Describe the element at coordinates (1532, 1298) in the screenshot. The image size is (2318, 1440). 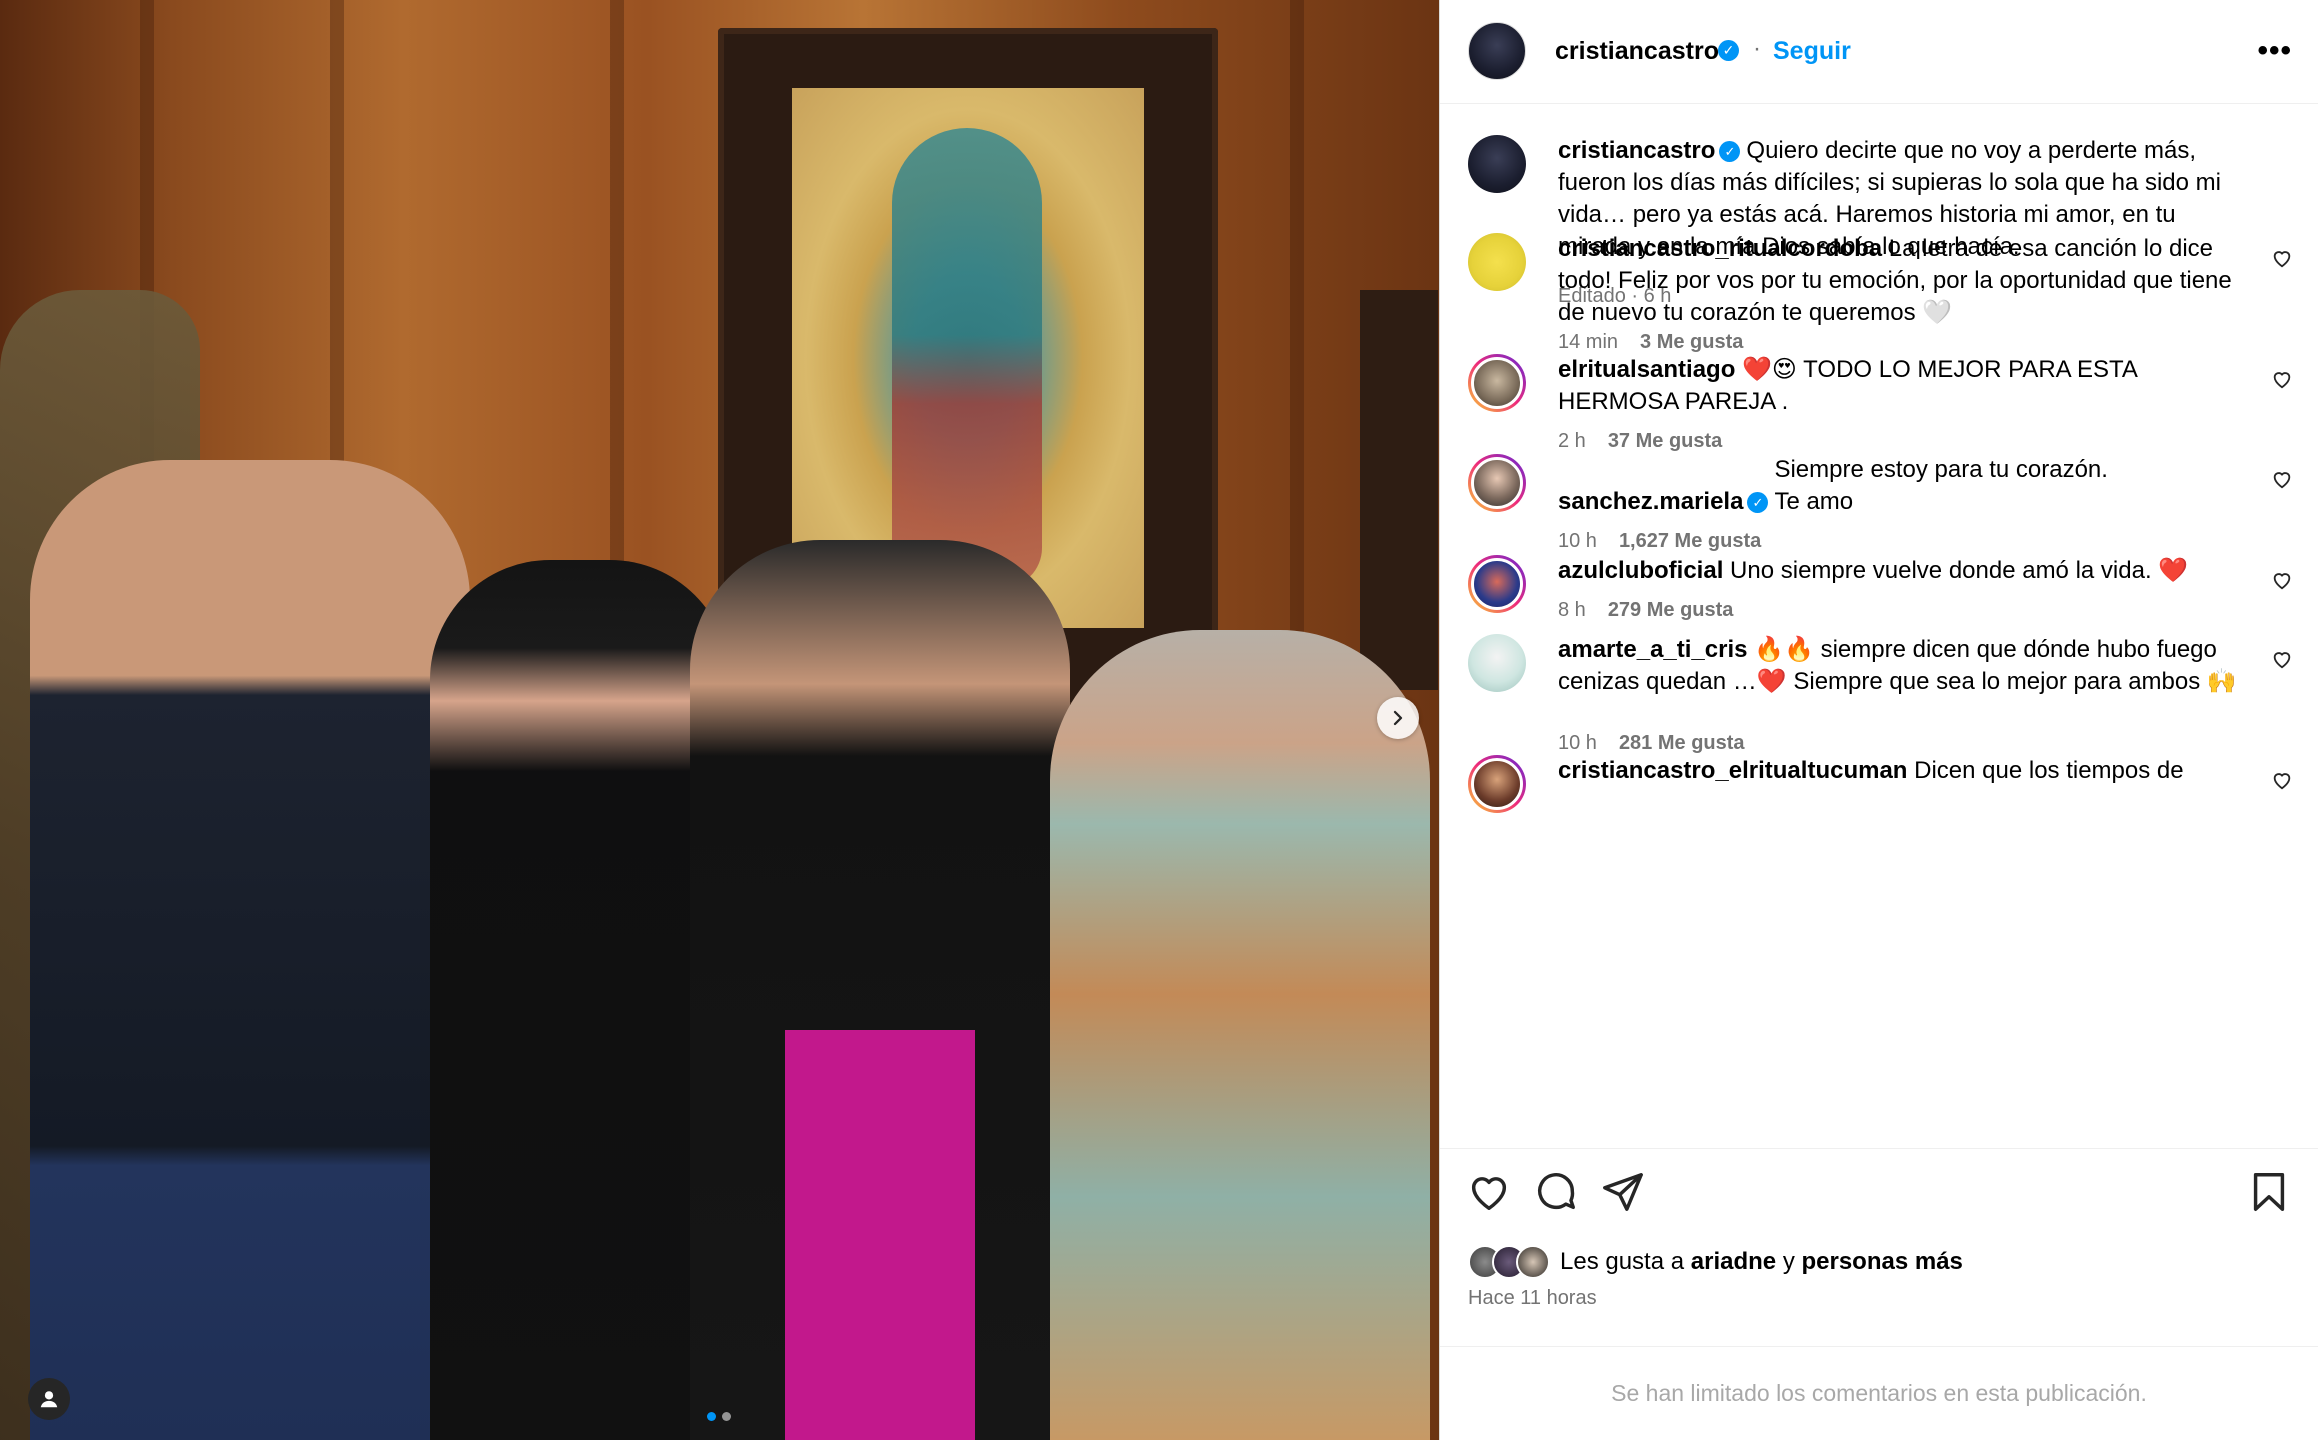
I see `post-time: Hace 11 horas` at that location.